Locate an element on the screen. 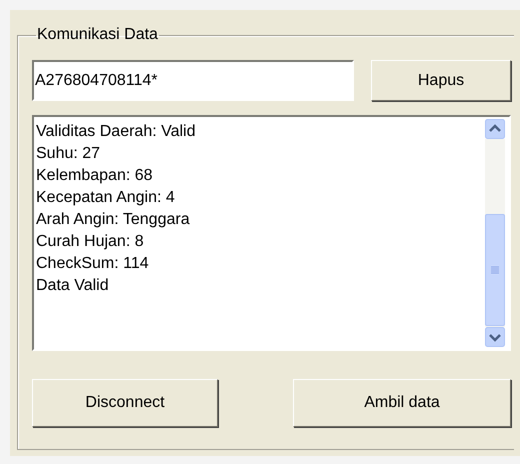 This screenshot has width=520, height=464. clear-button: Hapus is located at coordinates (441, 80).